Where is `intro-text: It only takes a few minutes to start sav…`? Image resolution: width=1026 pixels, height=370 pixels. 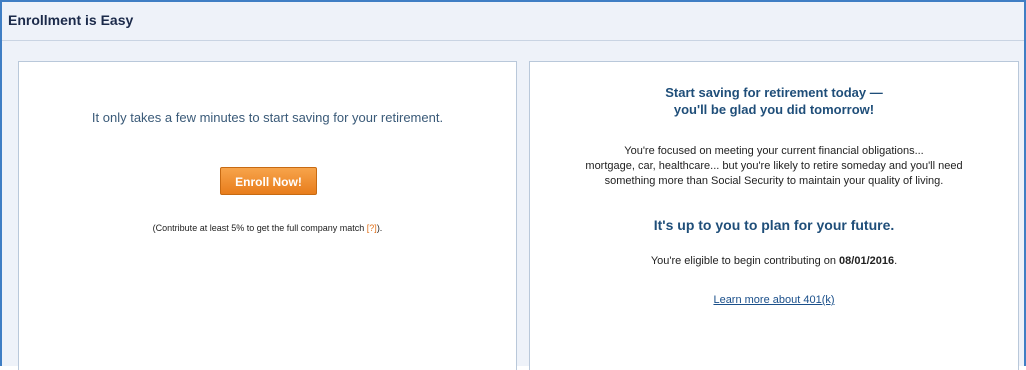 intro-text: It only takes a few minutes to start sav… is located at coordinates (267, 117).